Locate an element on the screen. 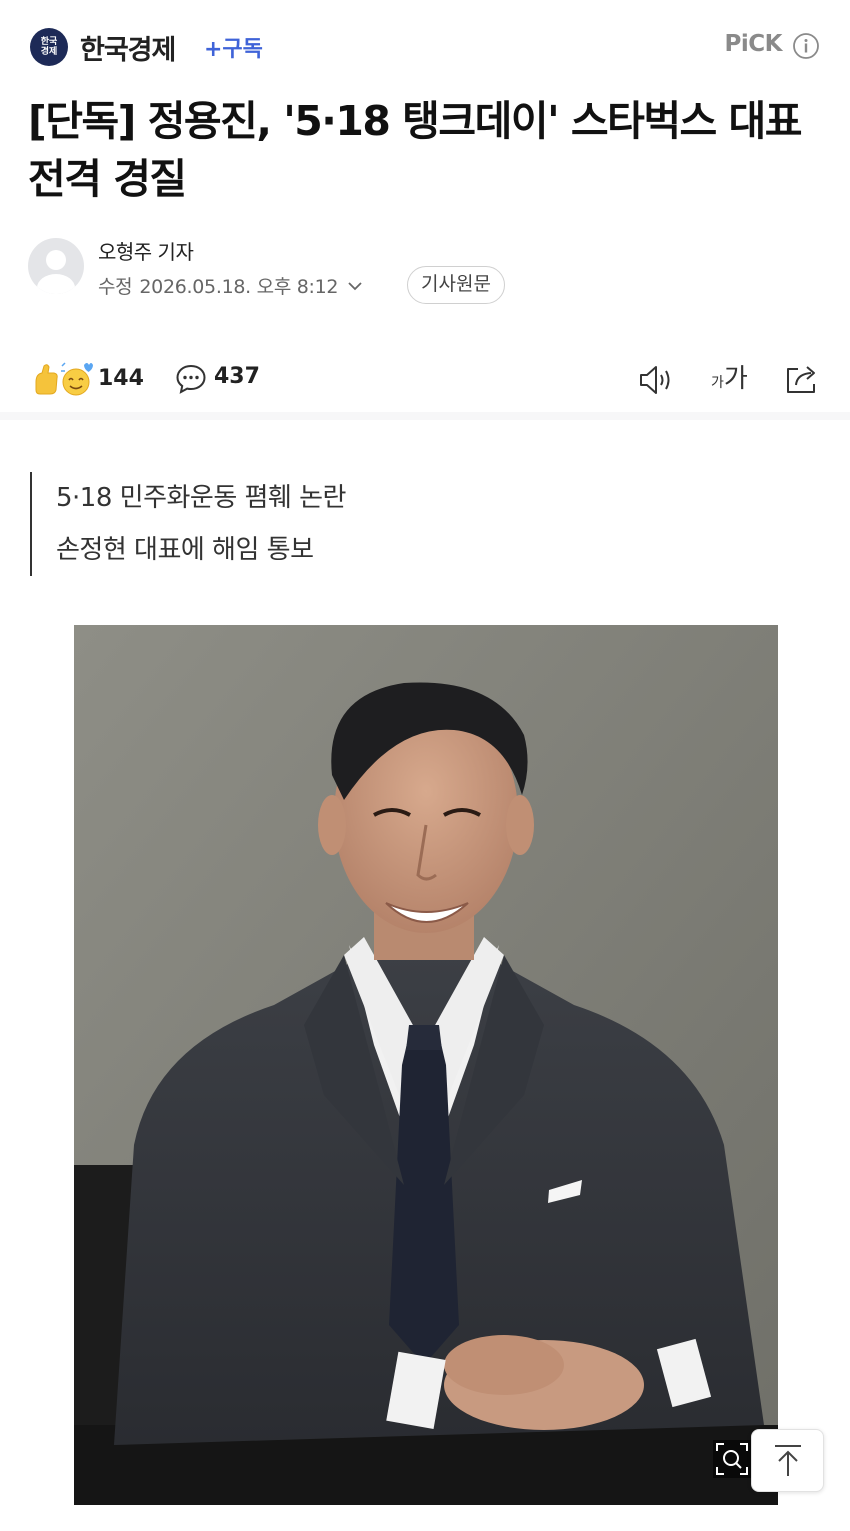 This screenshot has width=850, height=1531. article-timestamp: 수정 2026.05.18. 오후 8:12 is located at coordinates (231, 285).